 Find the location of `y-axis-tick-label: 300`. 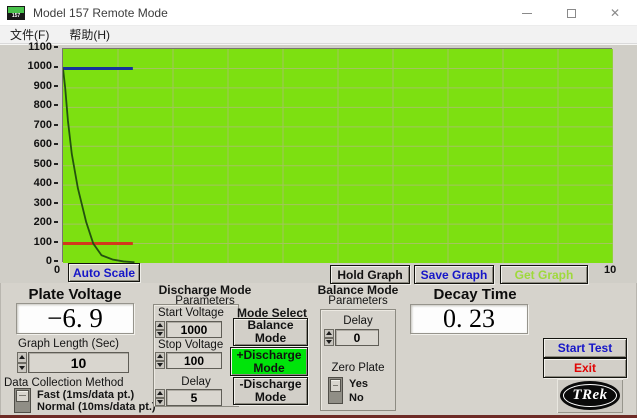

y-axis-tick-label: 300 is located at coordinates (36, 203).